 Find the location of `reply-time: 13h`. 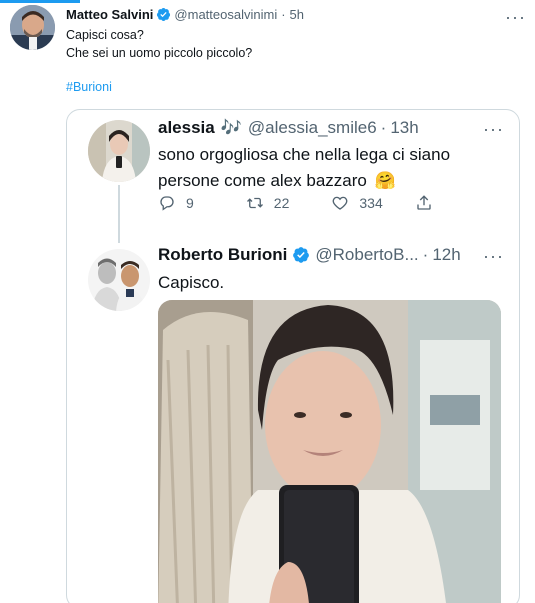

reply-time: 13h is located at coordinates (404, 128).